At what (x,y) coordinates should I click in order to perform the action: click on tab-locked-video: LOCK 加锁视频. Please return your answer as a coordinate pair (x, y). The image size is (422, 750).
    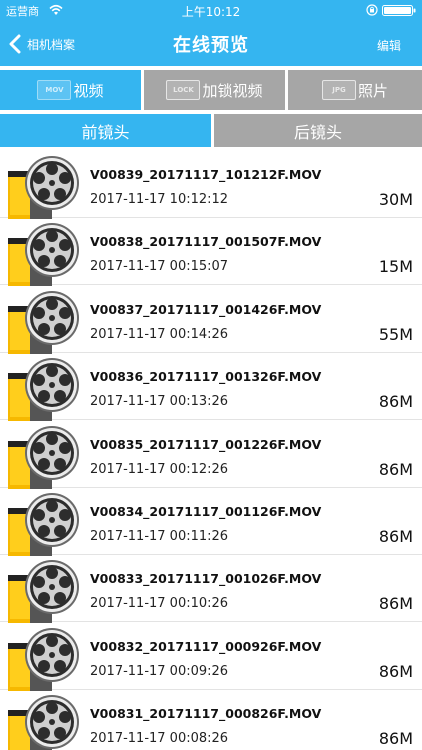
    Looking at the image, I should click on (214, 90).